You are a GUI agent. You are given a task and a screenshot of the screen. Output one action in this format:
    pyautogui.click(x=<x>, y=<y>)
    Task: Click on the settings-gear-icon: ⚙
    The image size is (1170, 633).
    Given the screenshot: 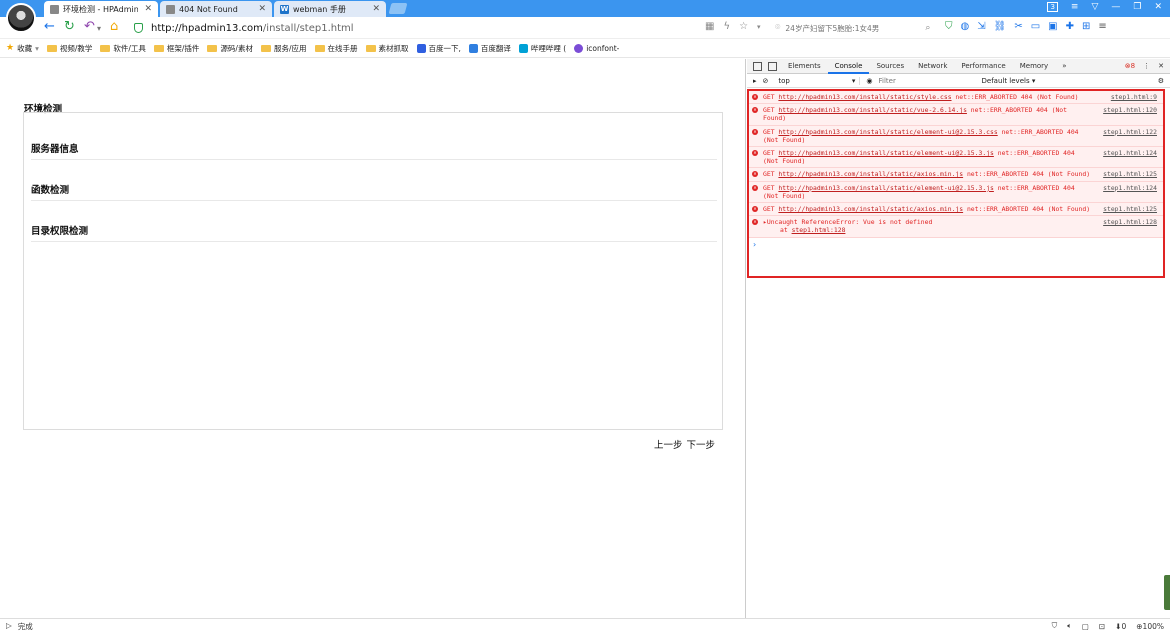 What is the action you would take?
    pyautogui.click(x=1164, y=81)
    